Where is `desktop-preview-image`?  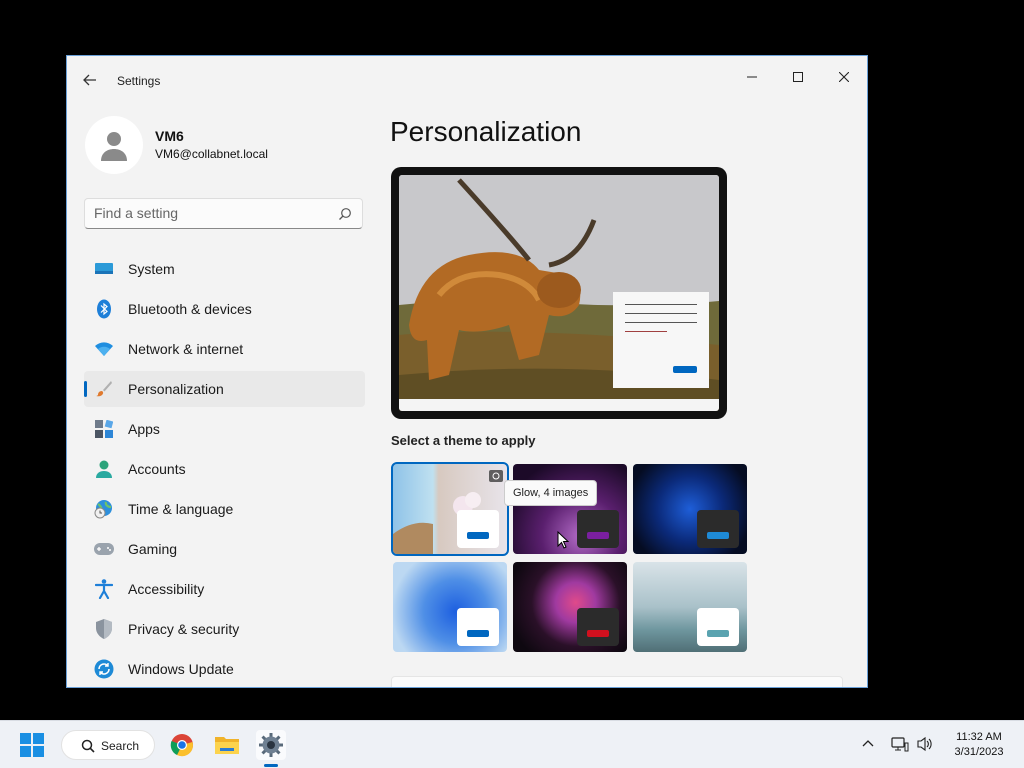 desktop-preview-image is located at coordinates (559, 293).